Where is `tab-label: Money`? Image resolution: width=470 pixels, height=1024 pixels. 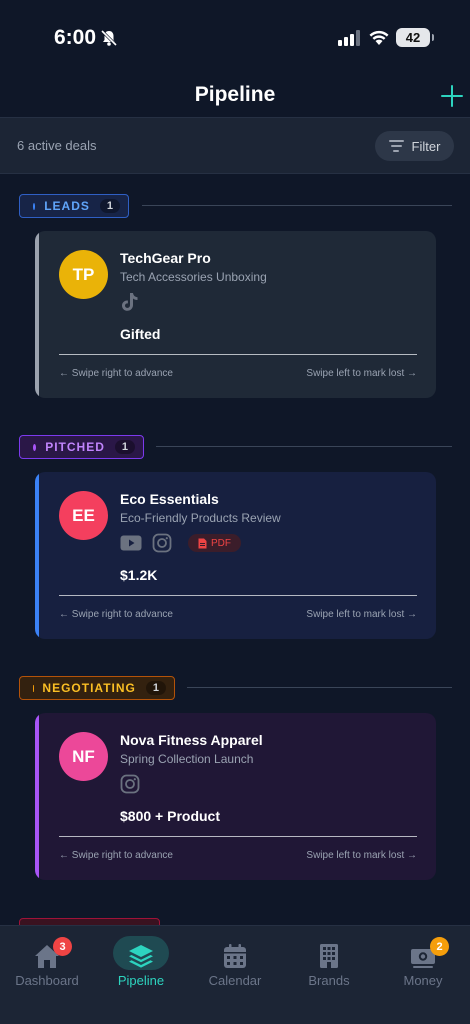 tab-label: Money is located at coordinates (423, 980).